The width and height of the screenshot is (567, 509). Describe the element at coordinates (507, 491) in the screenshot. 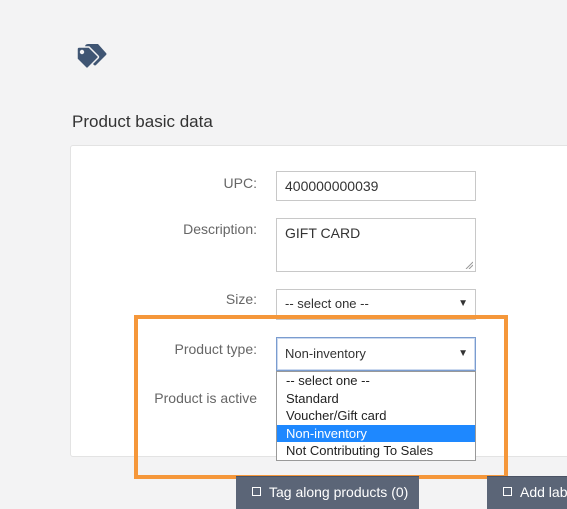

I see `plus-square-icon` at that location.